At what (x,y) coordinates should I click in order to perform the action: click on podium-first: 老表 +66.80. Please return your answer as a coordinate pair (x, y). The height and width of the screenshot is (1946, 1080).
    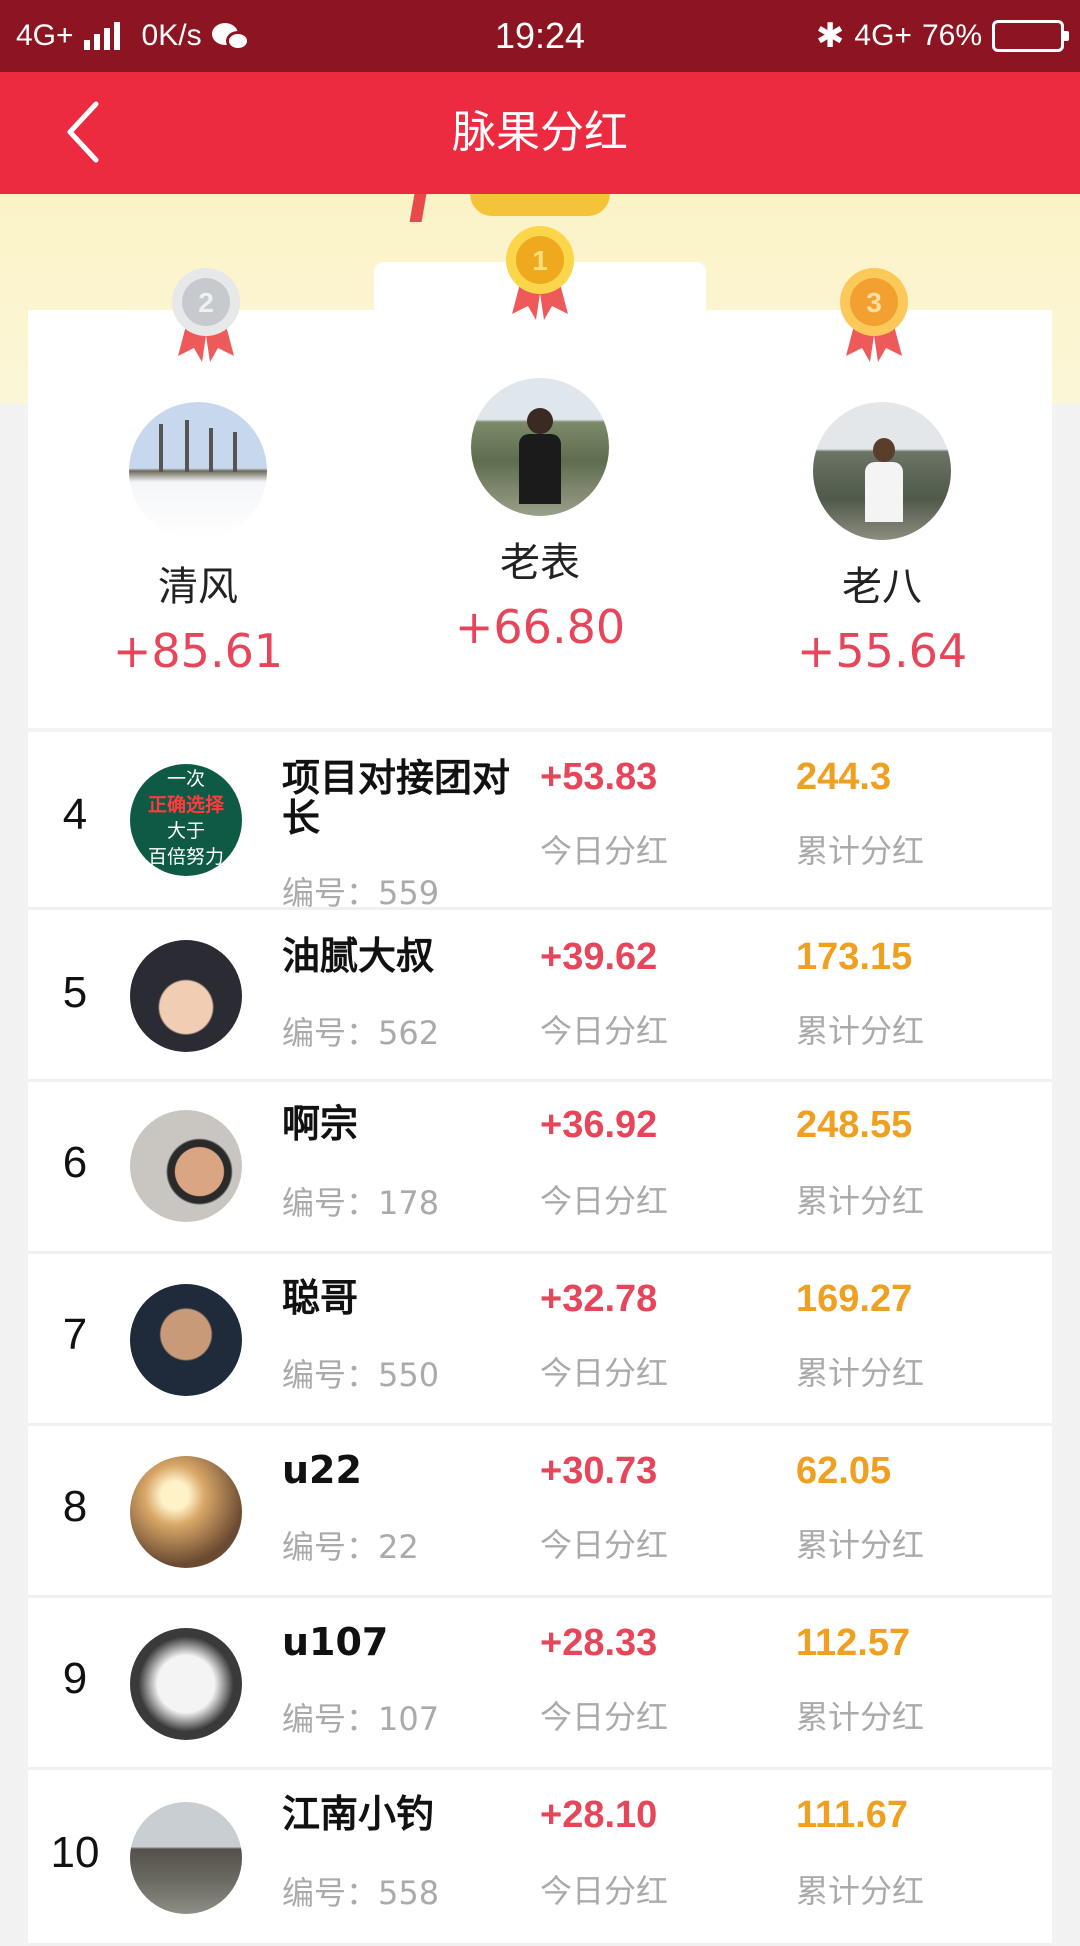
    Looking at the image, I should click on (540, 516).